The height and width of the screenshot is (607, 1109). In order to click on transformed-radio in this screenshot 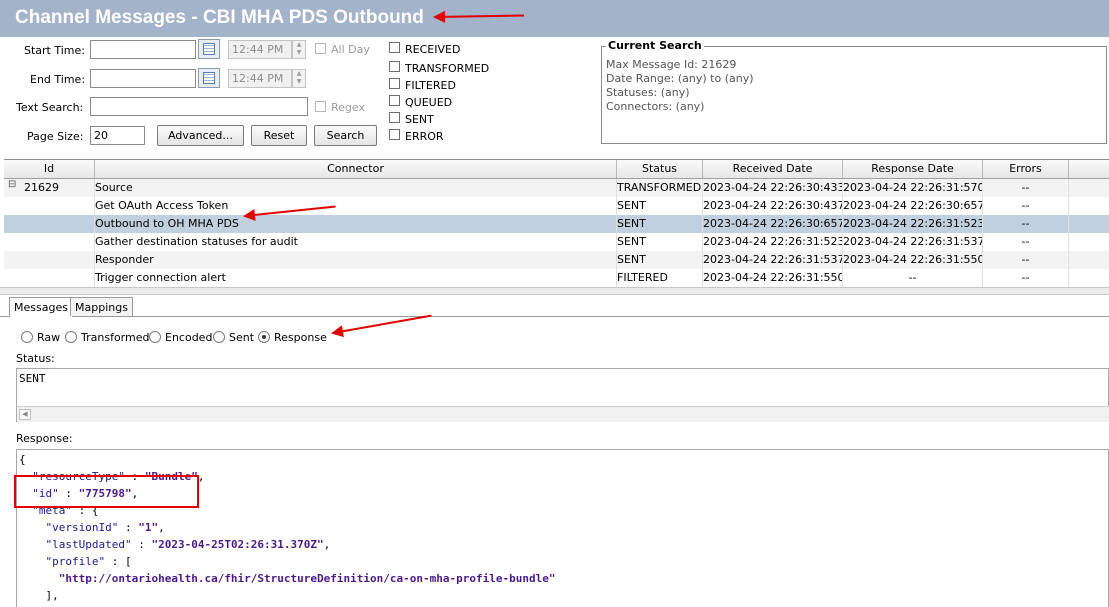, I will do `click(71, 337)`.